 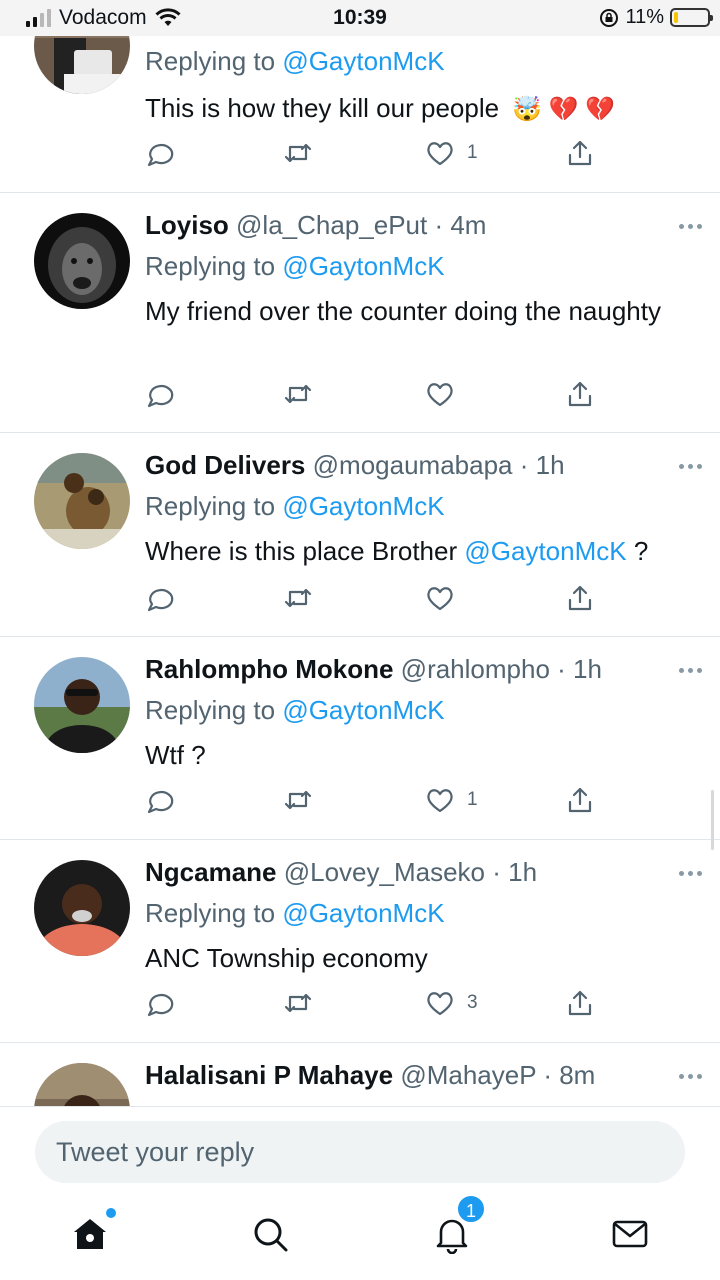 What do you see at coordinates (286, 958) in the screenshot?
I see `tweet-text: ANC Township economy` at bounding box center [286, 958].